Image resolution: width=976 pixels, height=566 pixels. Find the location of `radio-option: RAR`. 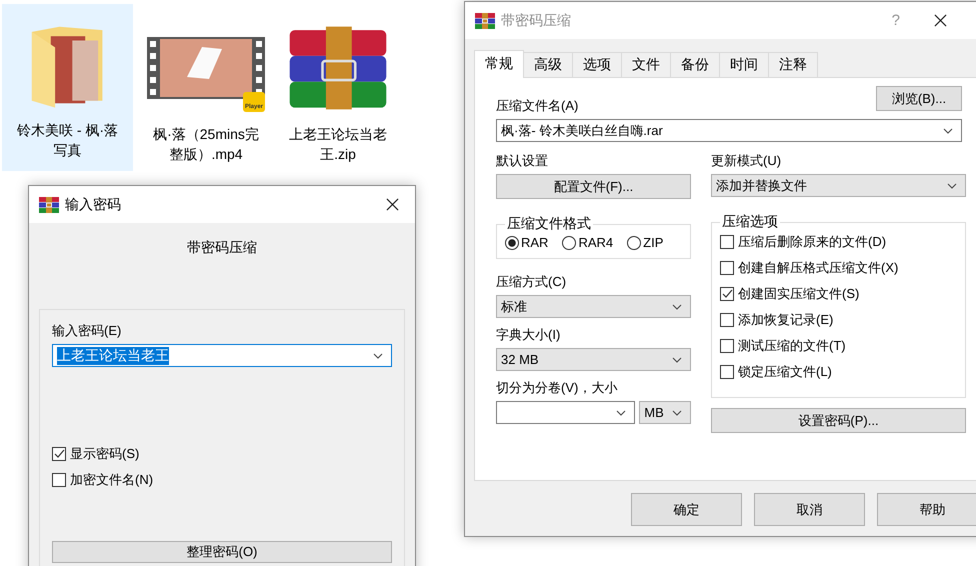

radio-option: RAR is located at coordinates (526, 242).